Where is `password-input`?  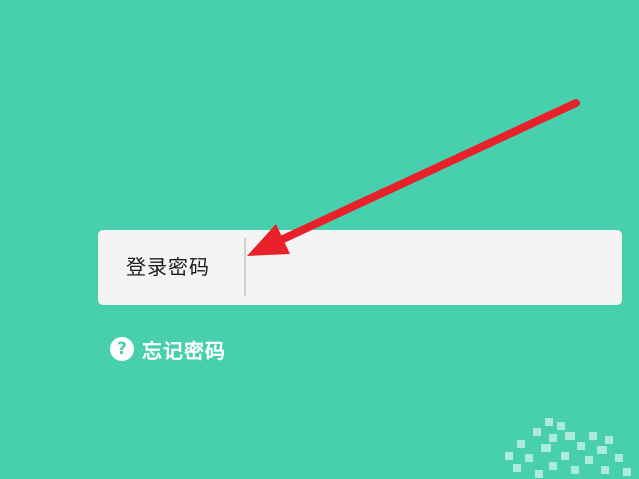 password-input is located at coordinates (432, 268).